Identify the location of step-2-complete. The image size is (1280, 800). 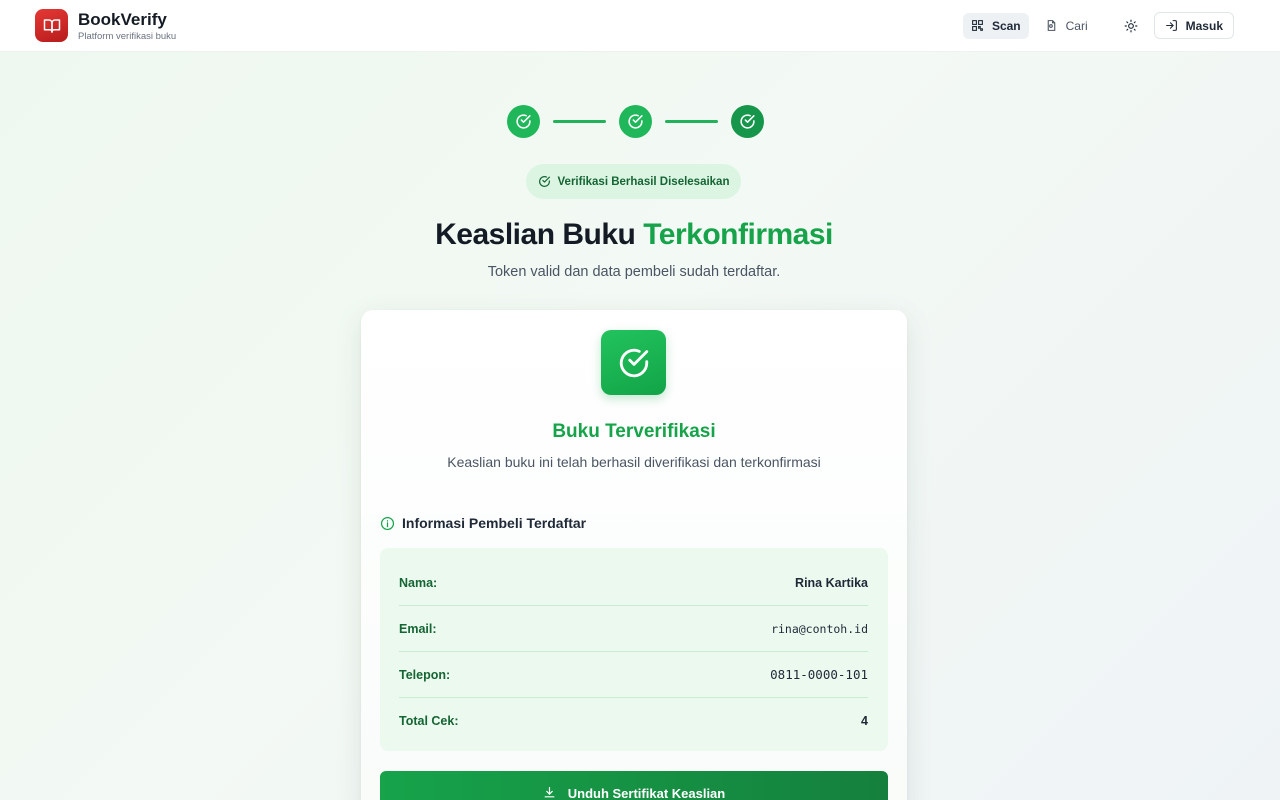
(635, 121).